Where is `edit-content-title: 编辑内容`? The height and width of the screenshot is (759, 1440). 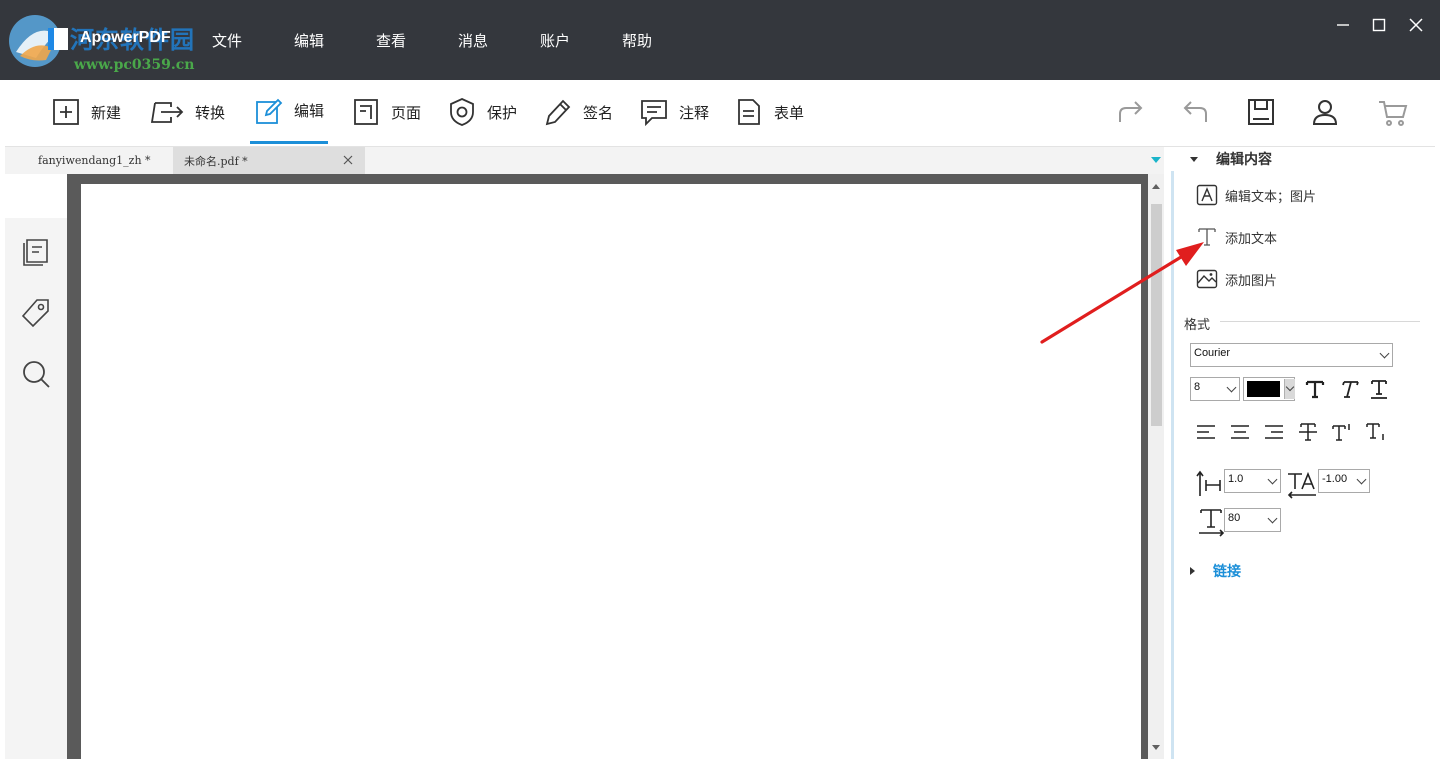 edit-content-title: 编辑内容 is located at coordinates (1244, 160).